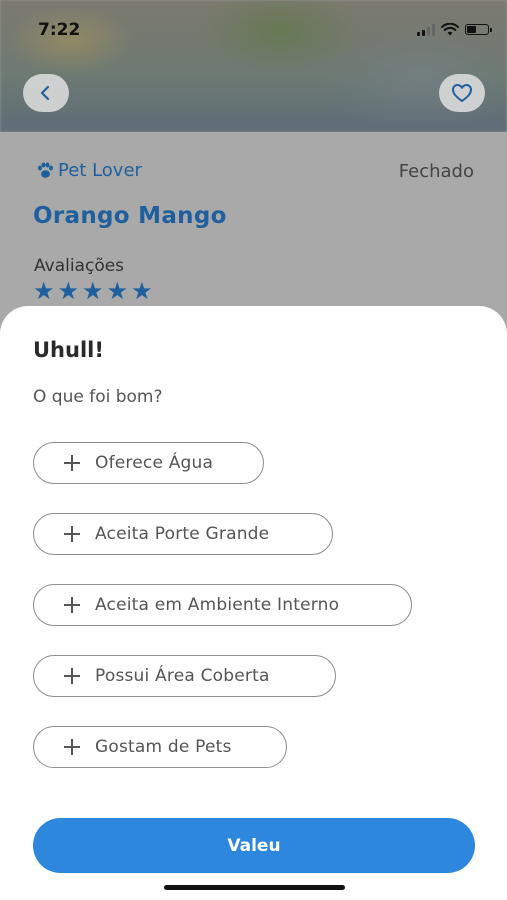 This screenshot has height=900, width=507. I want to click on option-chip-label: Oferece Água, so click(154, 463).